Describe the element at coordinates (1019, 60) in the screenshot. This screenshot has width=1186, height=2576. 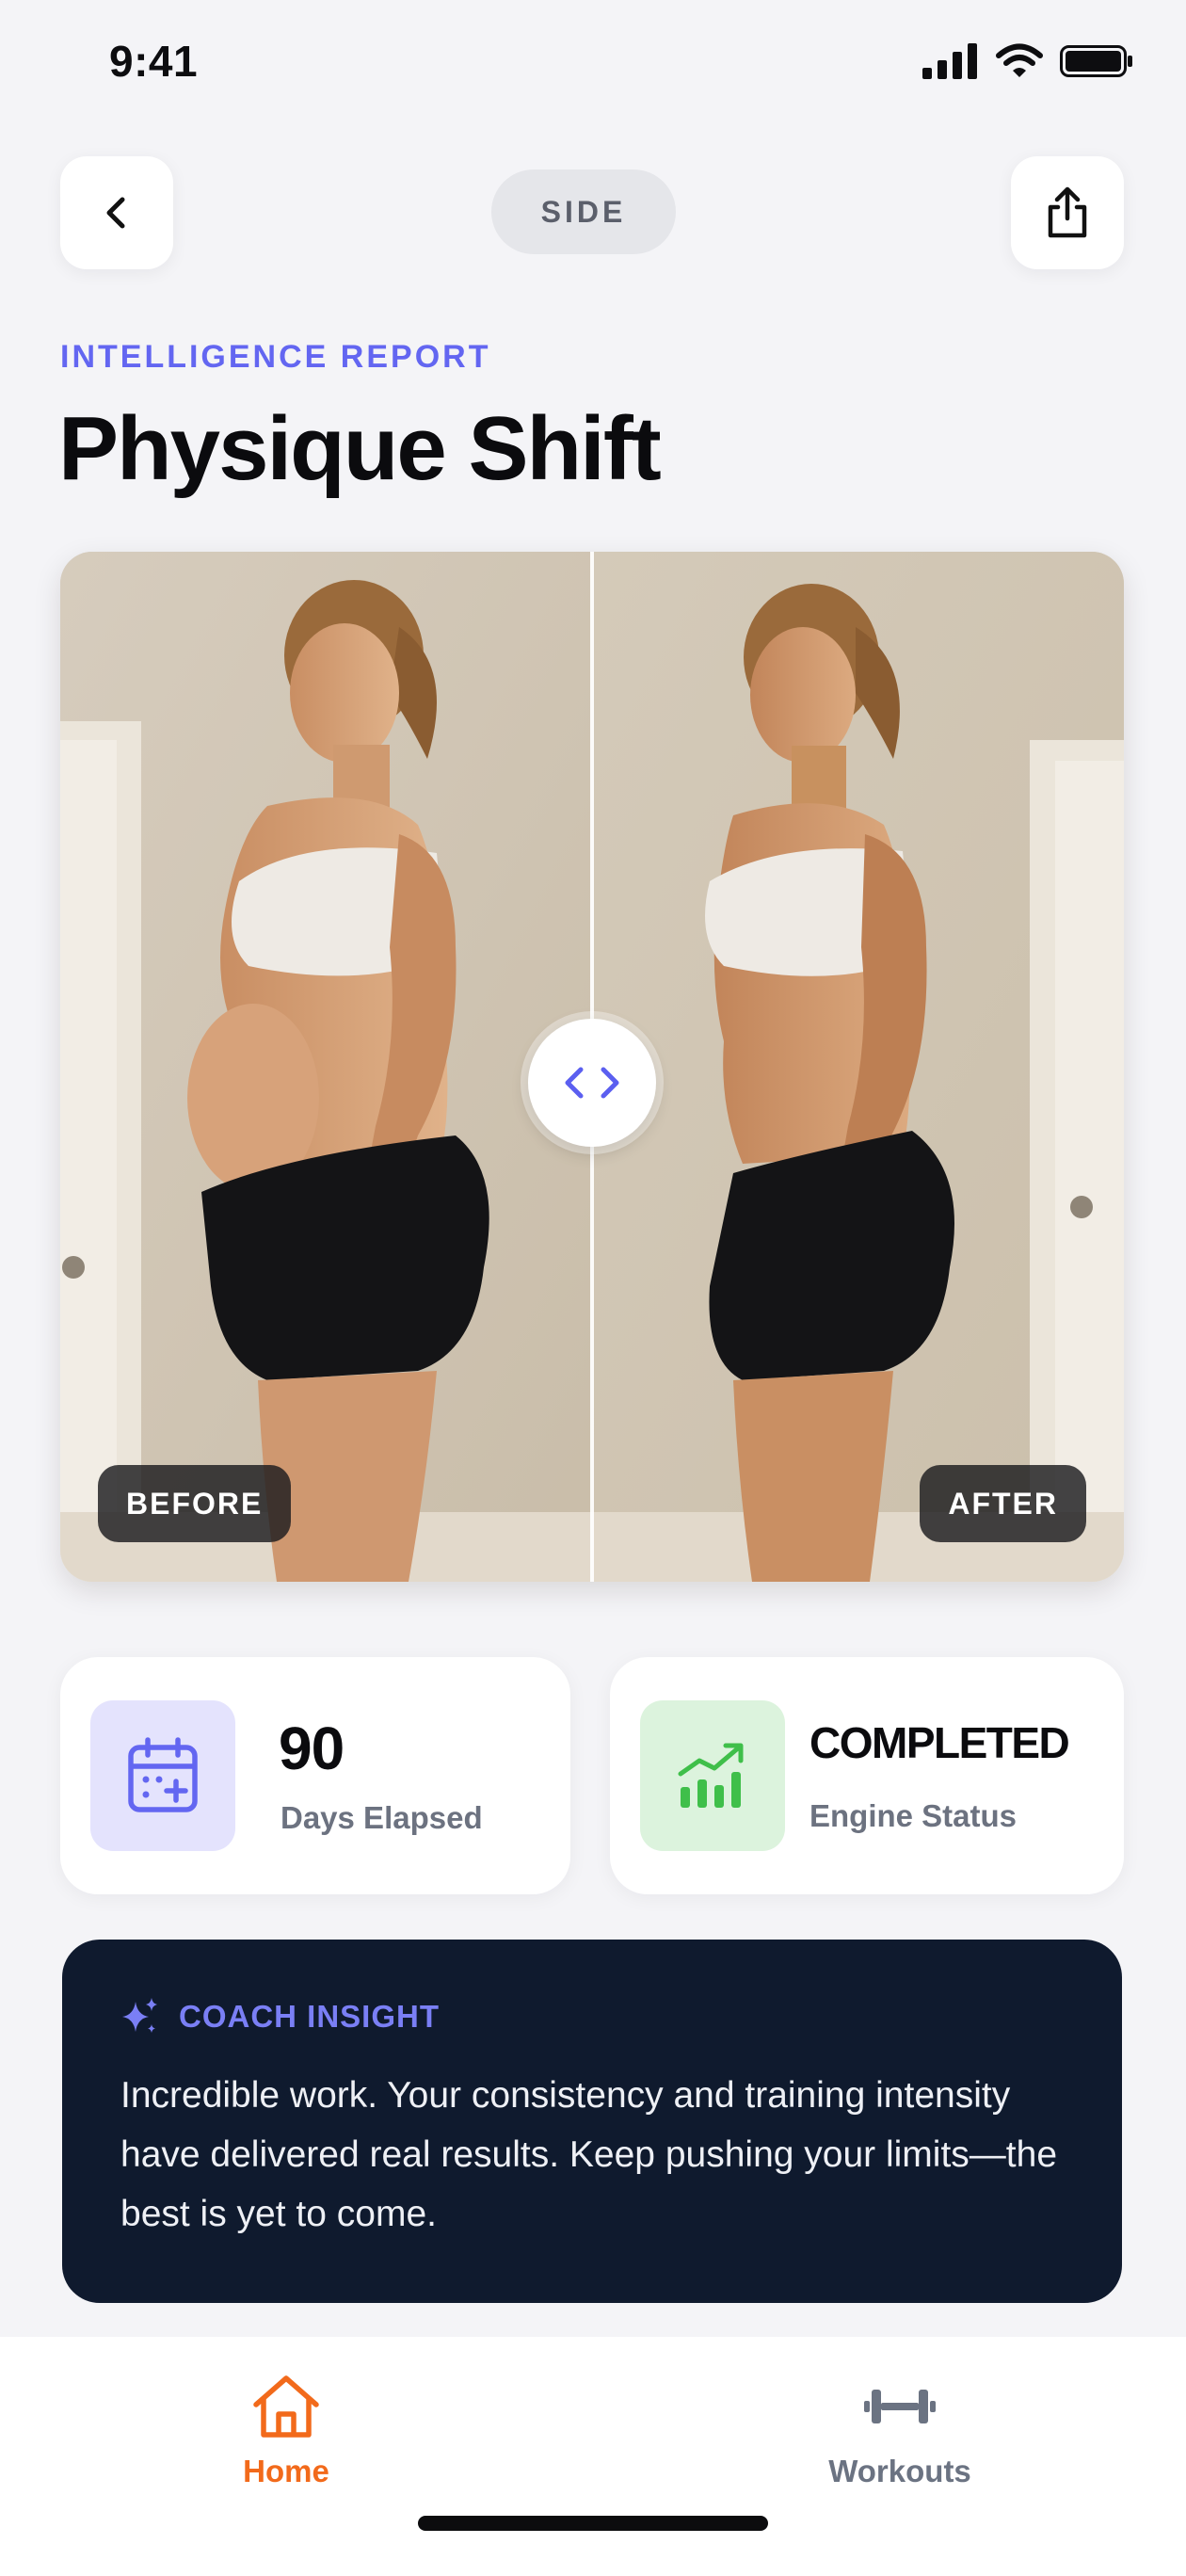
I see `wifi-icon` at that location.